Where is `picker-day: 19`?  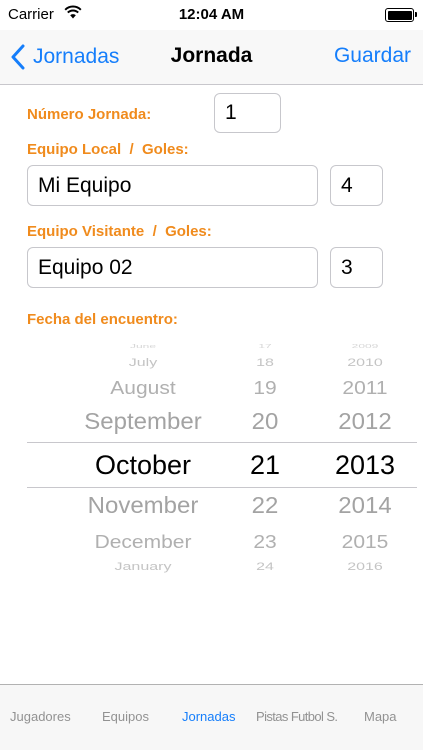 picker-day: 19 is located at coordinates (265, 388).